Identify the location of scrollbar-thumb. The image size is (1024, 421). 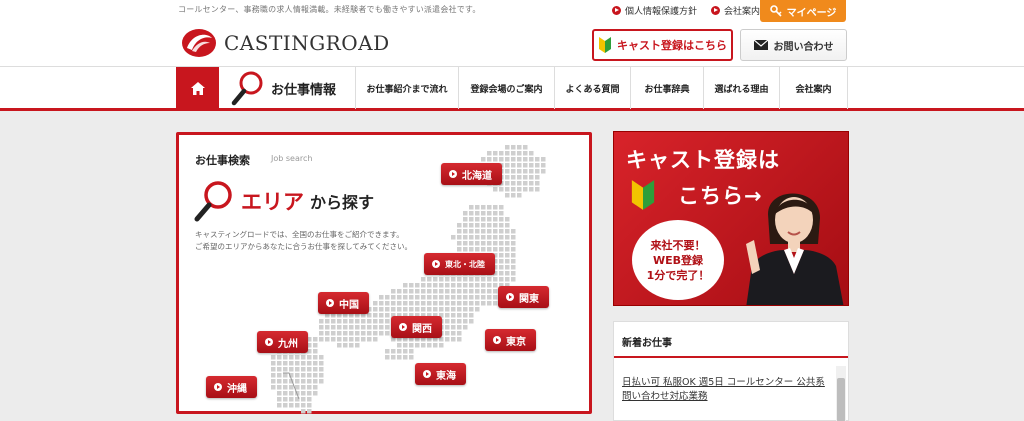
(841, 399).